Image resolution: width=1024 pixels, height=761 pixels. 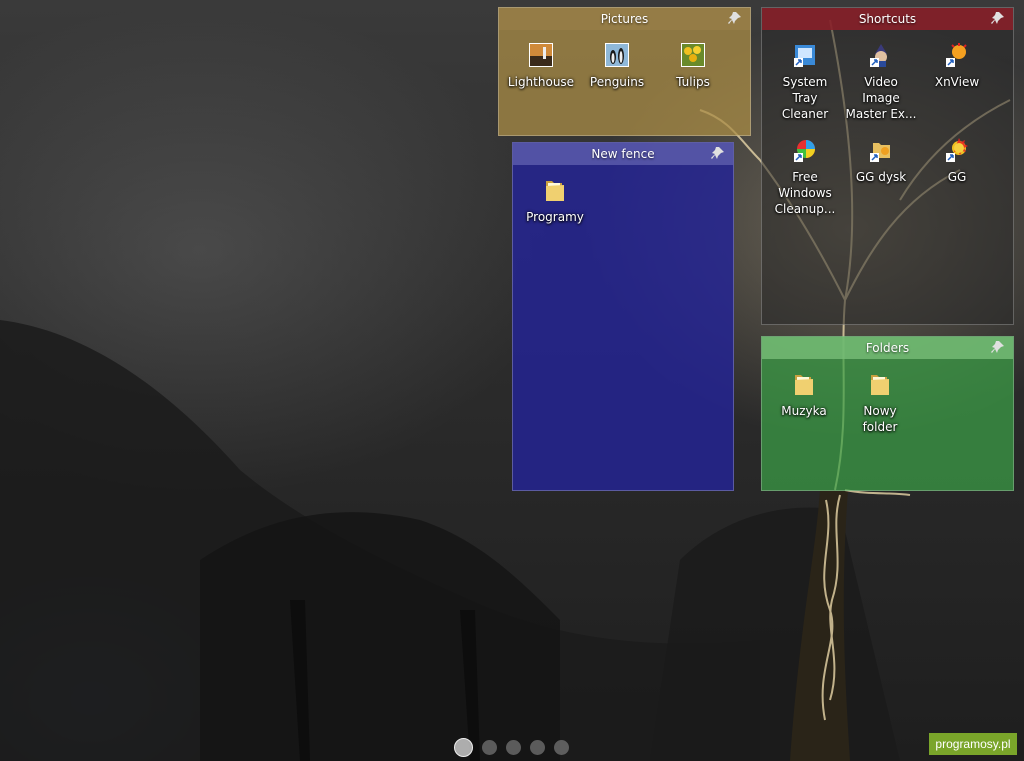 I want to click on fence-new-fence: New fence Programy, so click(x=623, y=316).